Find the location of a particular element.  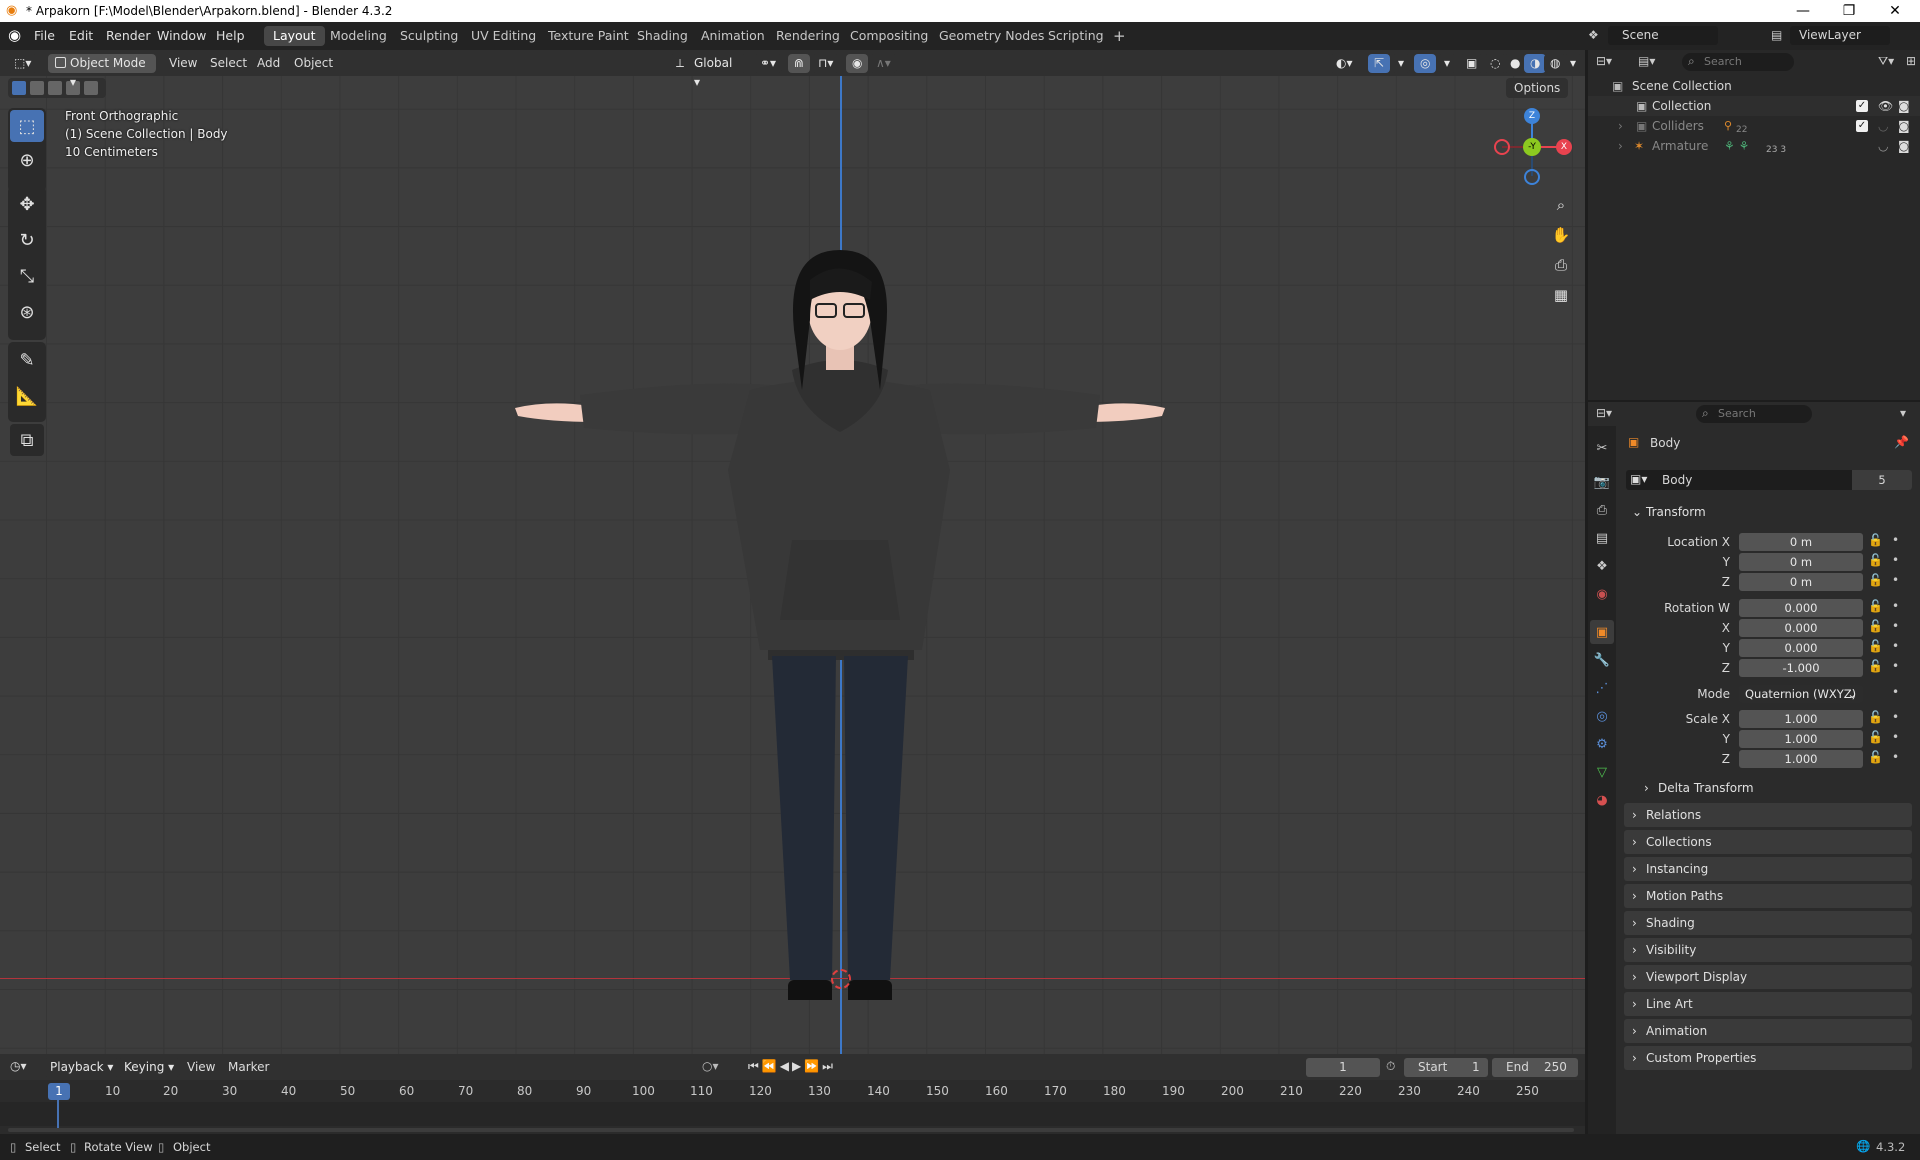

measure-tool-icon: 📐 is located at coordinates (27, 396).